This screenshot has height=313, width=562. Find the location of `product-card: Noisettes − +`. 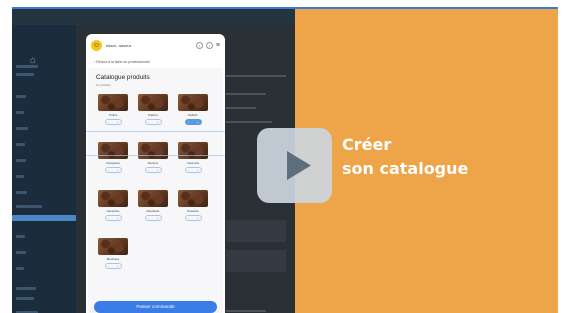

product-card: Noisettes − + is located at coordinates (193, 211).